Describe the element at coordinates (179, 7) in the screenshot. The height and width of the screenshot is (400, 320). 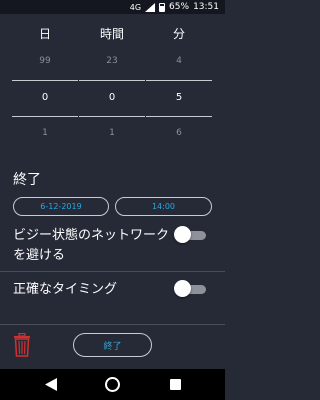
I see `battery-percent: 65%` at that location.